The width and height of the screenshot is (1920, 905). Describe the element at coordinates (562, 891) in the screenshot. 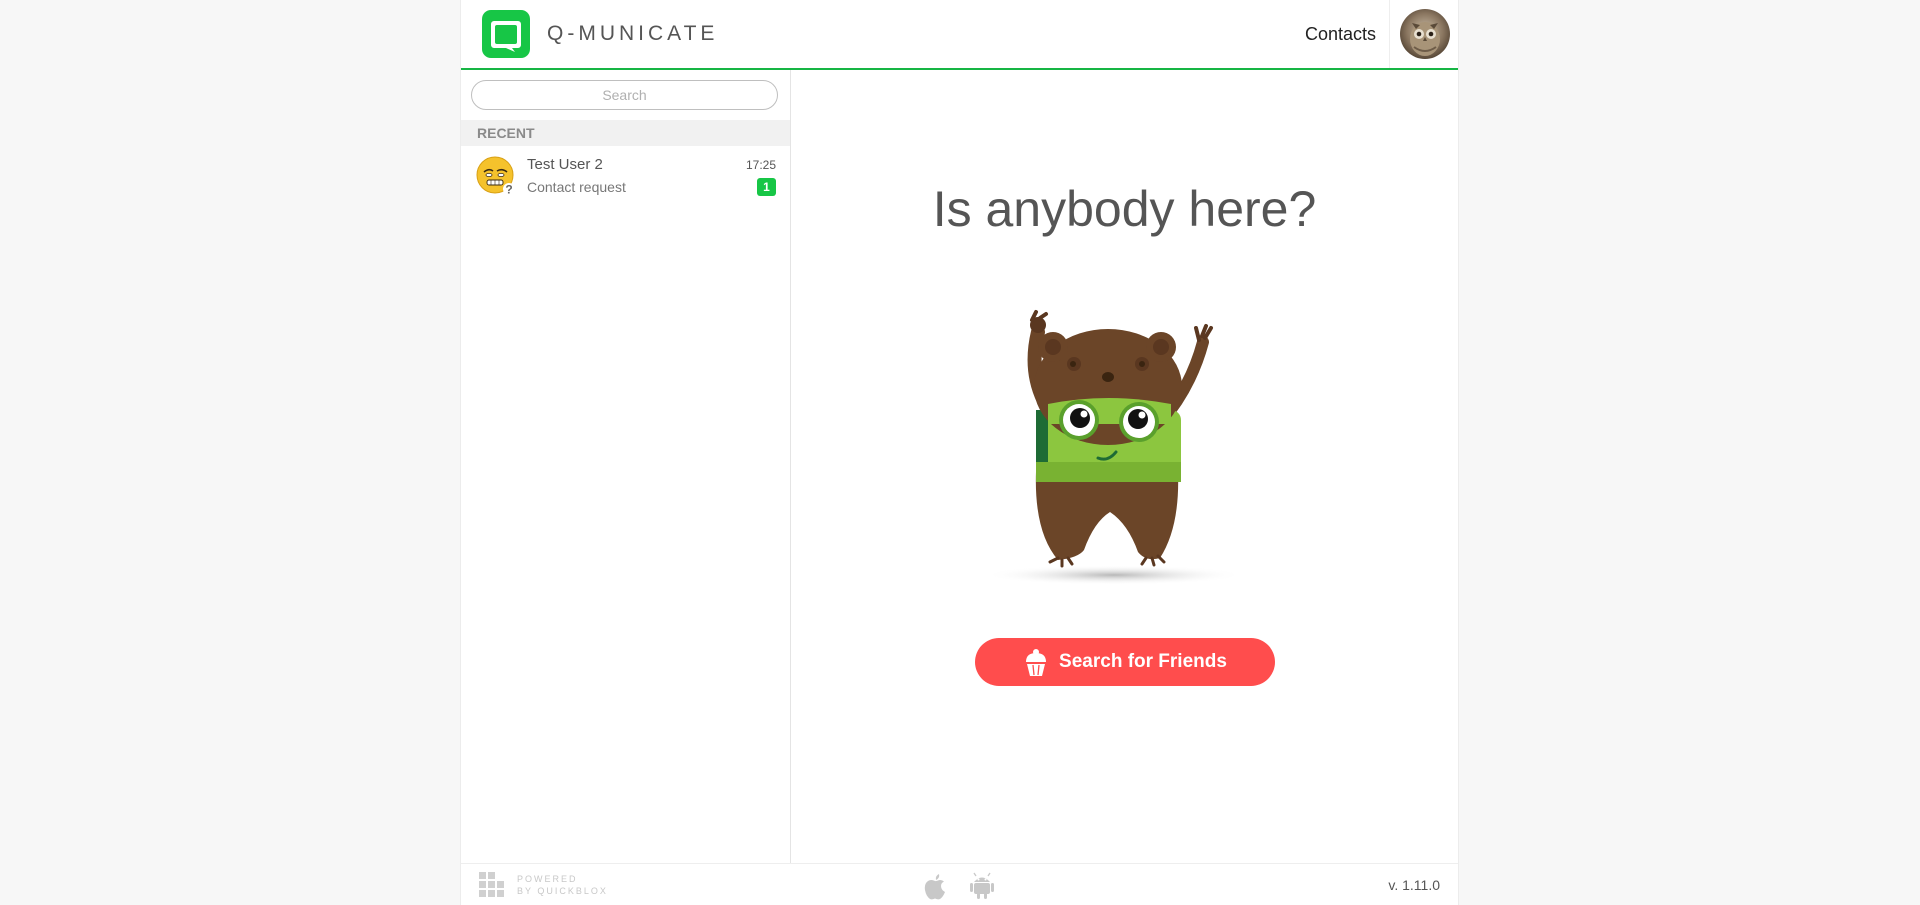

I see `powered-line-2: BY QUICKBLOX` at that location.